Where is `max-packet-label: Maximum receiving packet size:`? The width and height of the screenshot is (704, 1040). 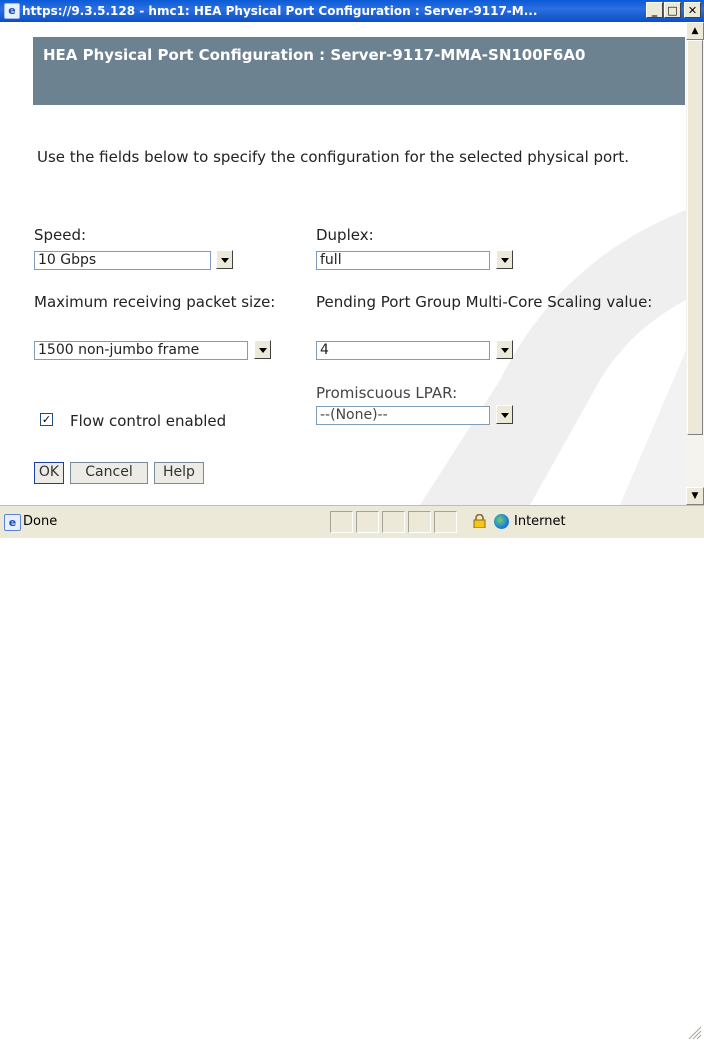 max-packet-label: Maximum receiving packet size: is located at coordinates (155, 302).